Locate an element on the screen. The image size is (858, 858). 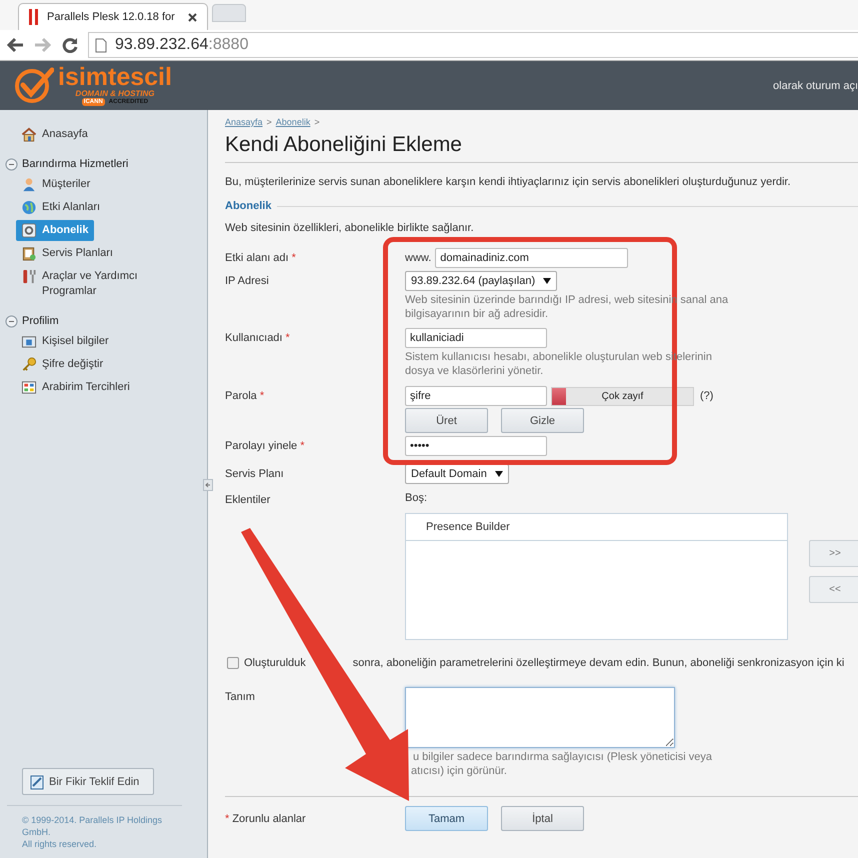
sidebar-group-header: Profilim is located at coordinates (106, 321).